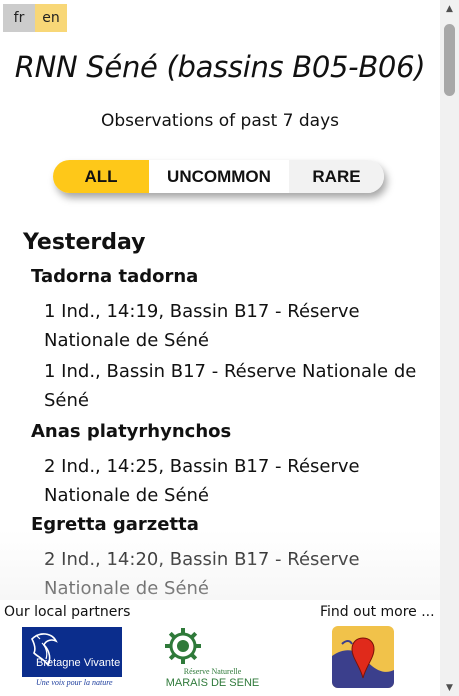 The height and width of the screenshot is (696, 459). I want to click on scrollbar: ▲ ▼, so click(449, 348).